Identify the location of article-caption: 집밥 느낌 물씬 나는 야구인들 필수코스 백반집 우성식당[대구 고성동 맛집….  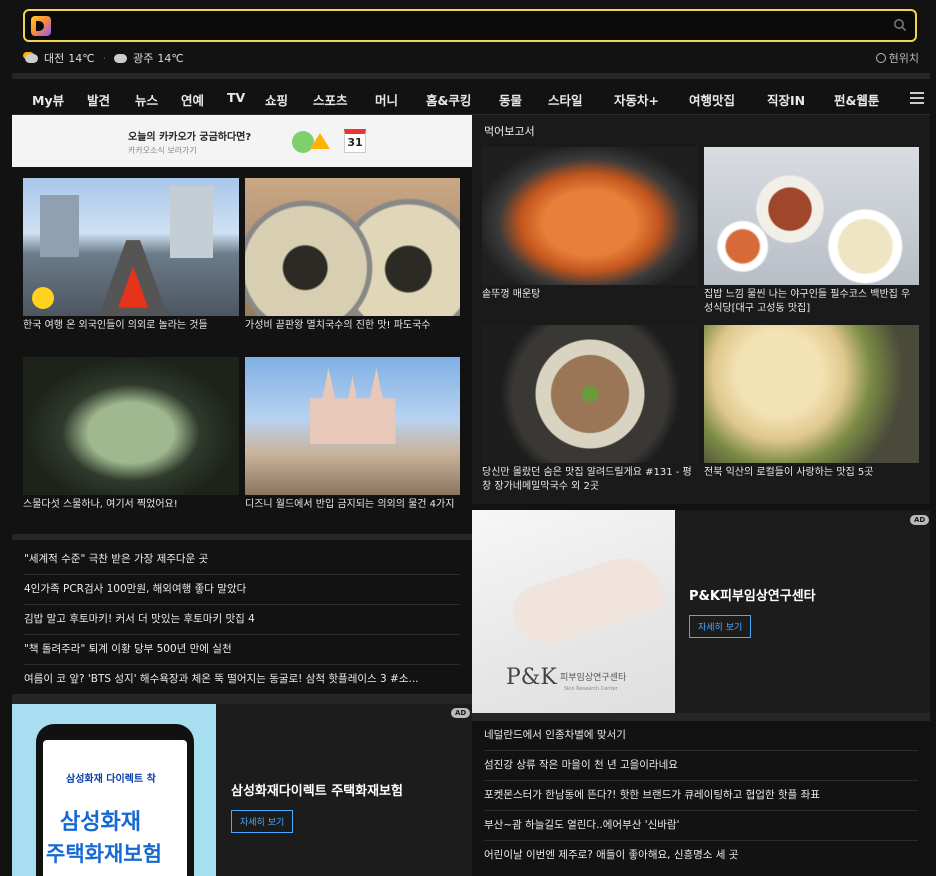
(811, 302).